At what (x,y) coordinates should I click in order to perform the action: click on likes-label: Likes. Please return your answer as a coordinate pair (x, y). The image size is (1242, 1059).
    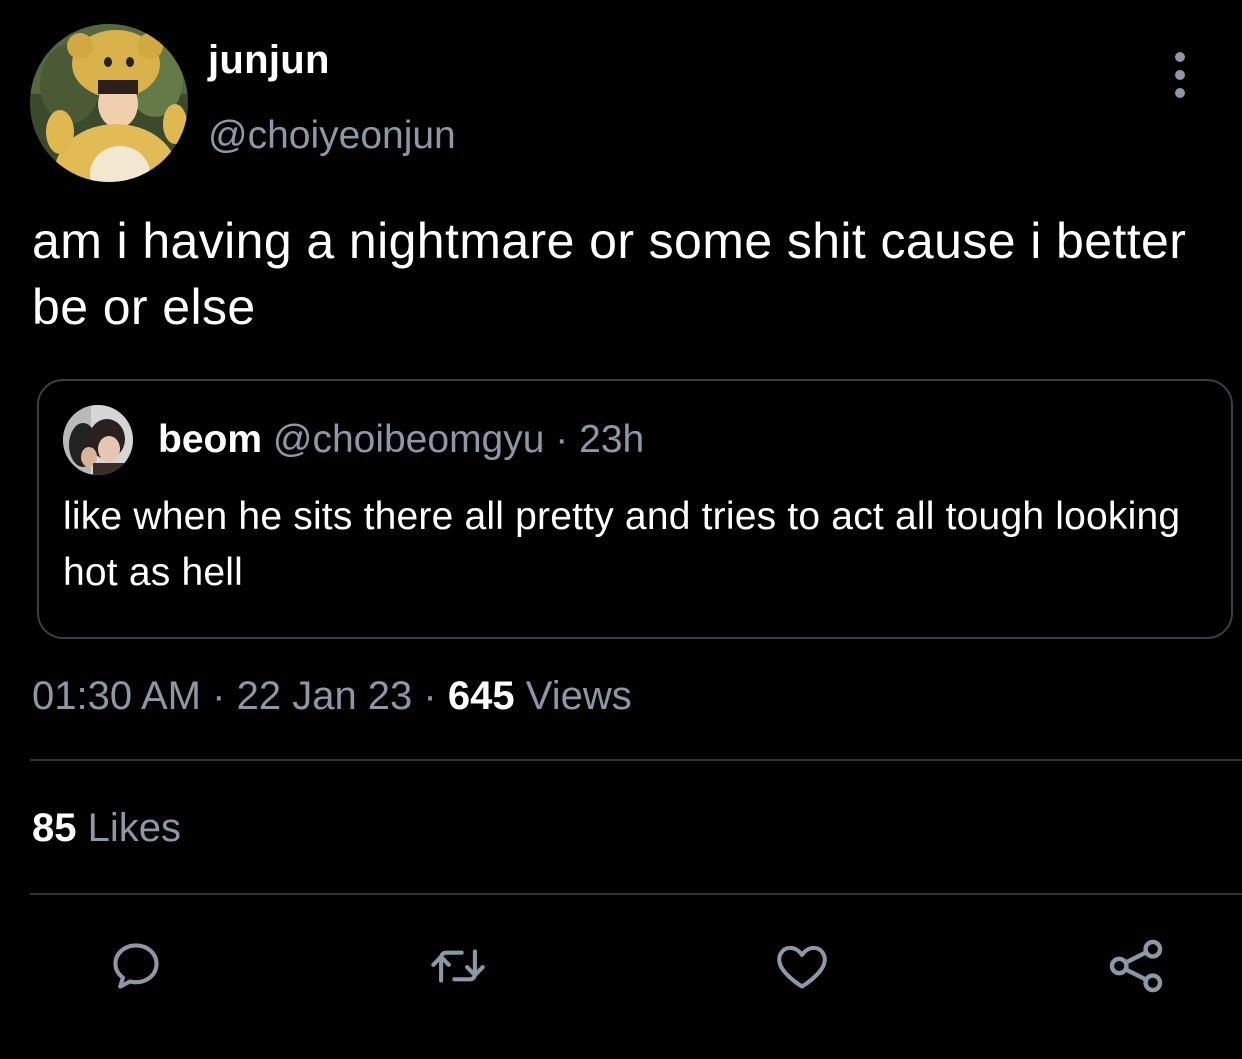
    Looking at the image, I should click on (134, 828).